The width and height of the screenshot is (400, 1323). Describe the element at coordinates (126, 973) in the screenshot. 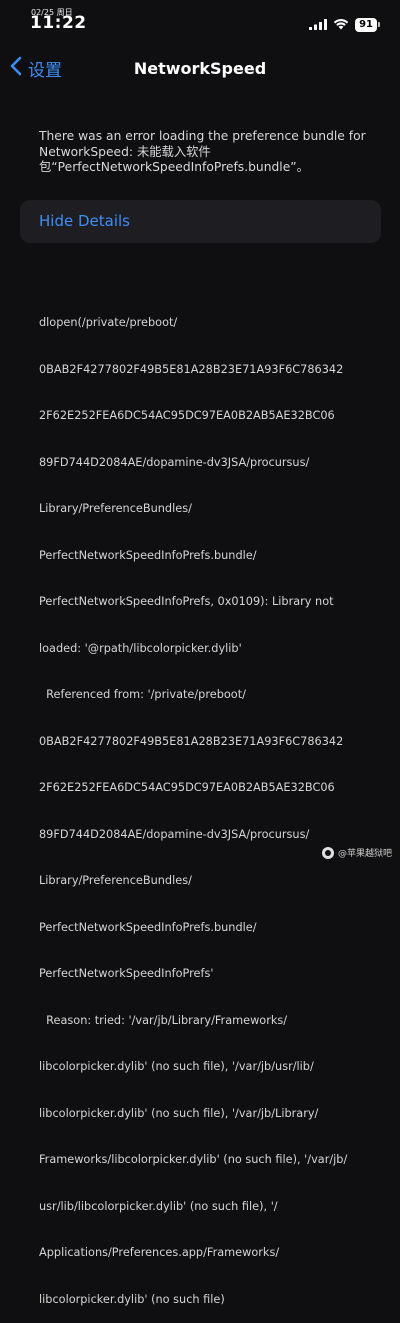

I see `details-line: PerfectNetworkSpeedInfoPrefs'` at that location.